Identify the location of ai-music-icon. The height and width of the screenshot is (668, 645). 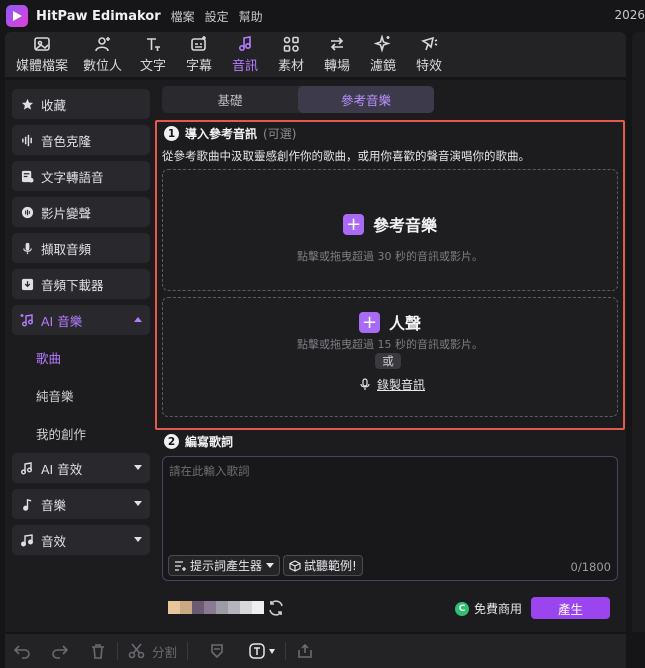
(27, 320).